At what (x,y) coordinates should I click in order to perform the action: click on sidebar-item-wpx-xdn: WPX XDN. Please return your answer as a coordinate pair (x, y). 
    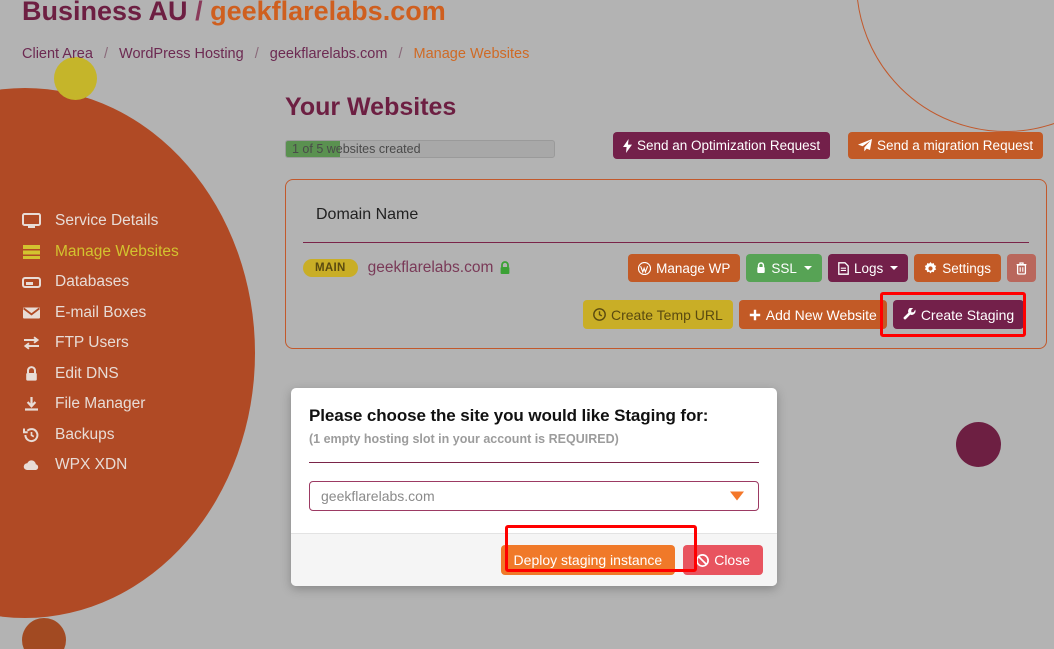
    Looking at the image, I should click on (125, 465).